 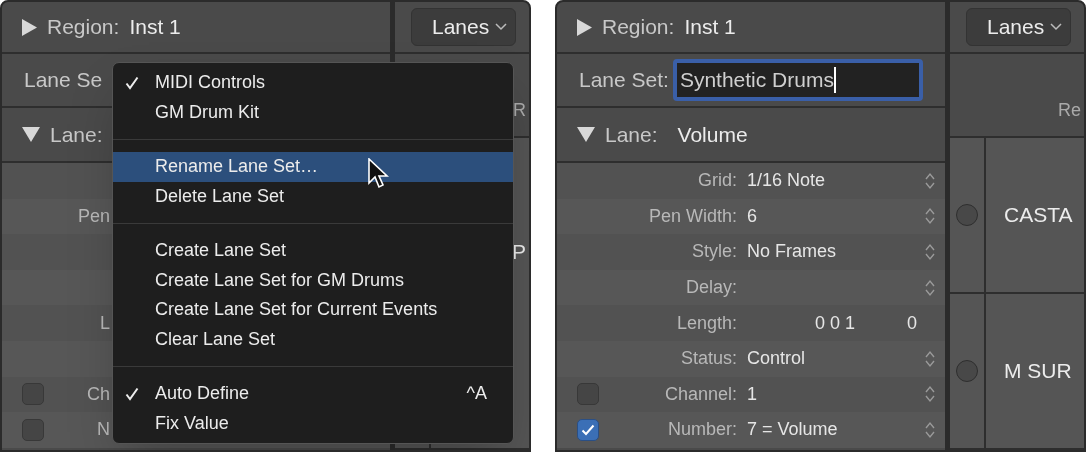 I want to click on column-header: Re, so click(x=1069, y=110).